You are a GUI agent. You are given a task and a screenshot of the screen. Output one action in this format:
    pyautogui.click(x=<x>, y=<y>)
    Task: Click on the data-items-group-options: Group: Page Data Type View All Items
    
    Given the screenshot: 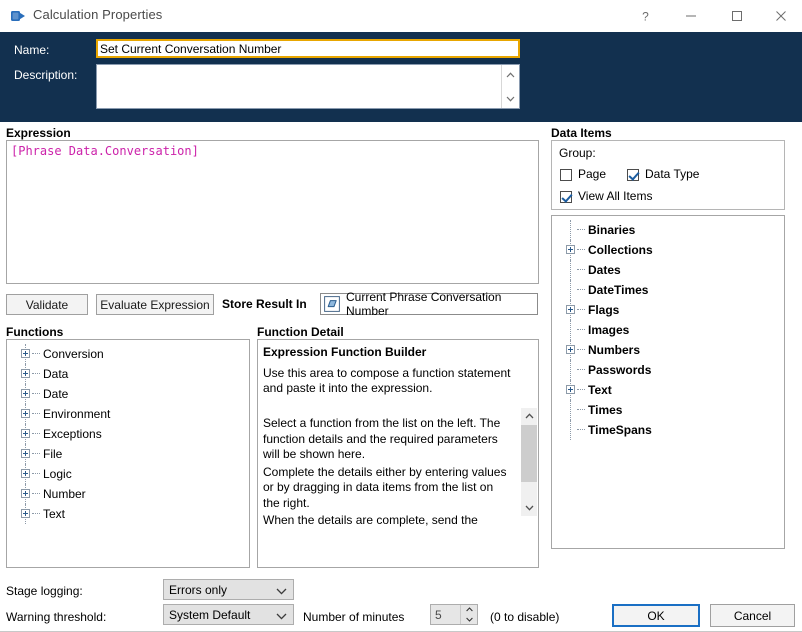 What is the action you would take?
    pyautogui.click(x=668, y=175)
    